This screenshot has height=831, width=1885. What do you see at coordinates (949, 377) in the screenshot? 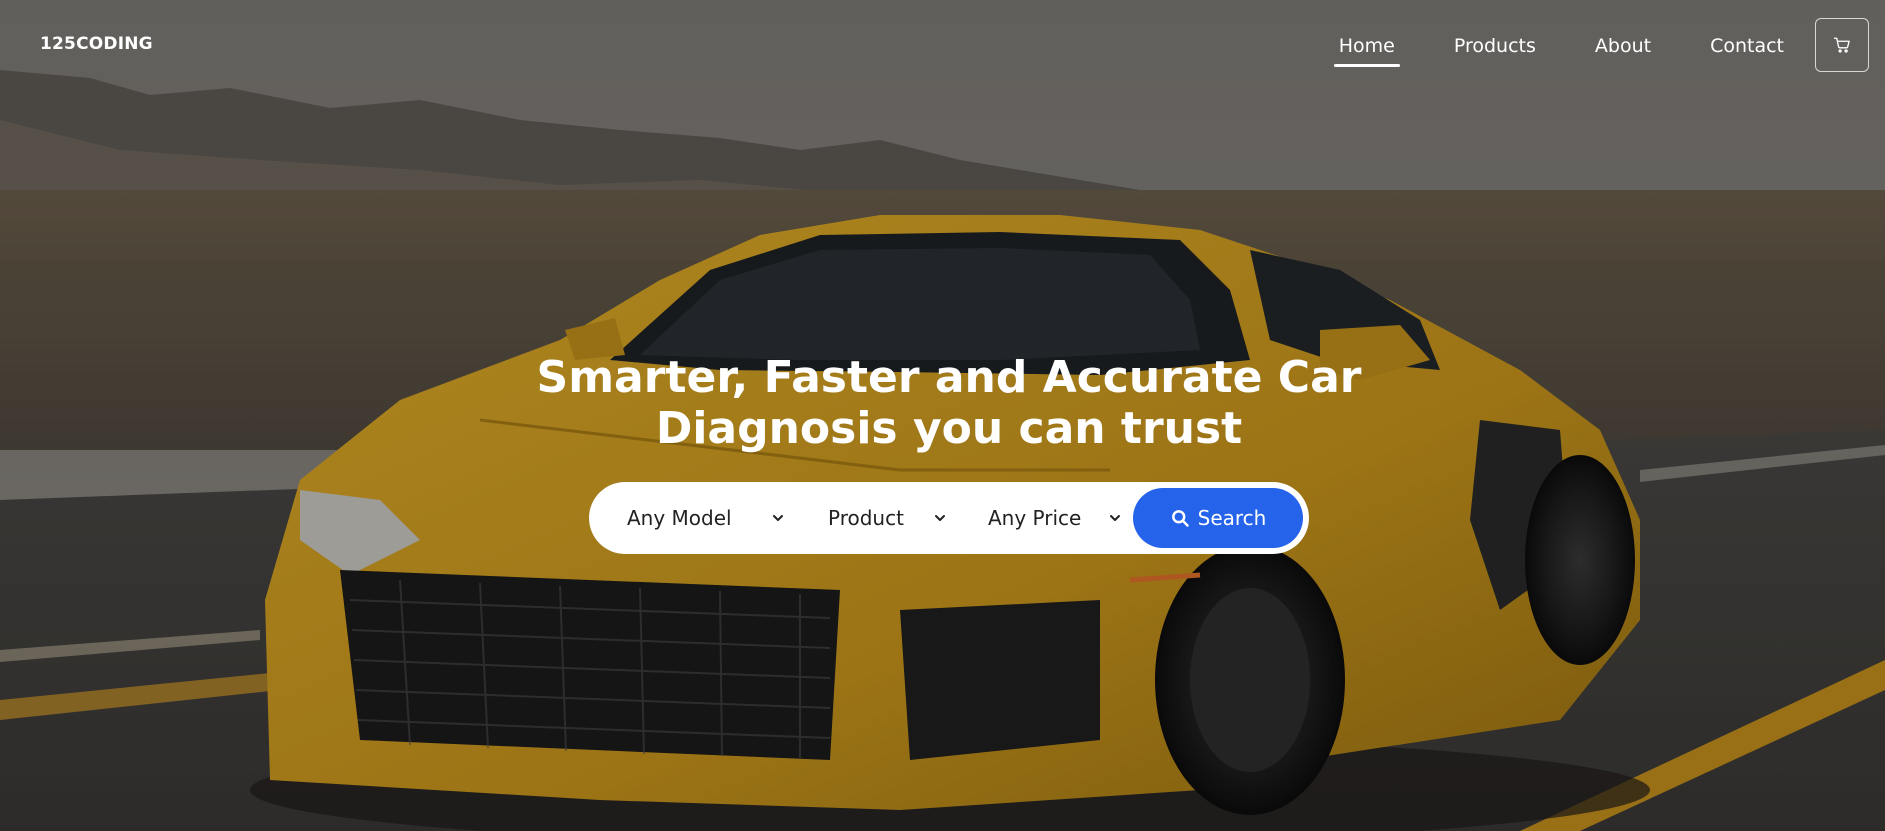
I see `hero-headline-line1: Smarter, Faster and Accurate Car` at bounding box center [949, 377].